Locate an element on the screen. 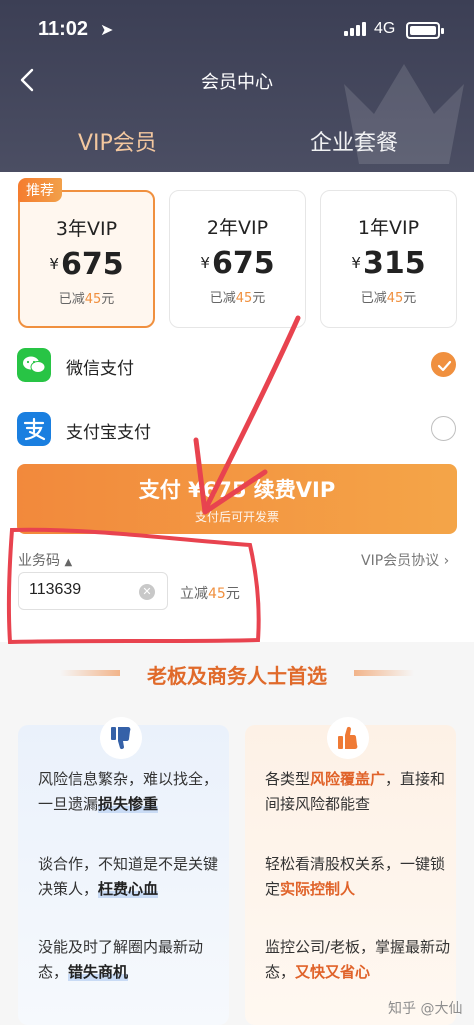 This screenshot has width=474, height=1025. plan-name: 1年VIP is located at coordinates (388, 228).